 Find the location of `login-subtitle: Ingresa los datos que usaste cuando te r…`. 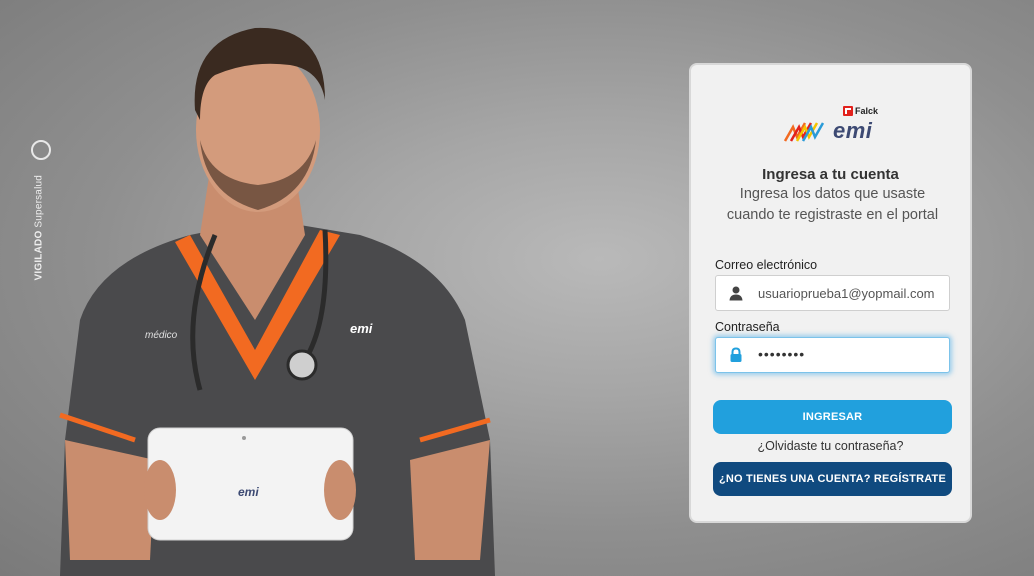

login-subtitle: Ingresa los datos que usaste cuando te r… is located at coordinates (832, 204).